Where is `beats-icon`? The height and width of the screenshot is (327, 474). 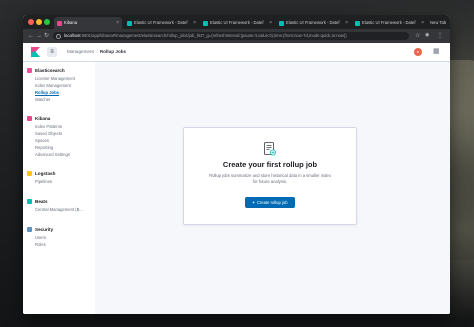 beats-icon is located at coordinates (29, 201).